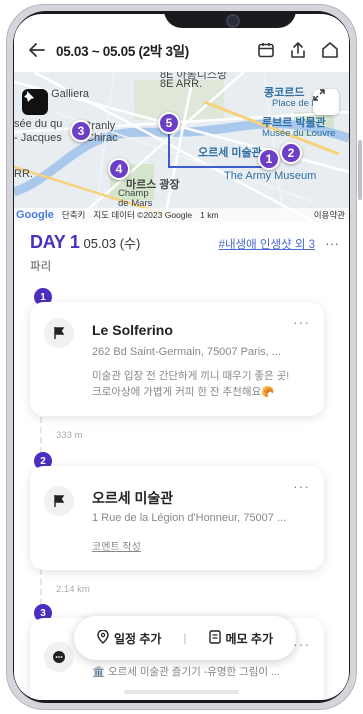  I want to click on app-header: 05.03 ~ 05.05 (2박 3일), so click(181, 50).